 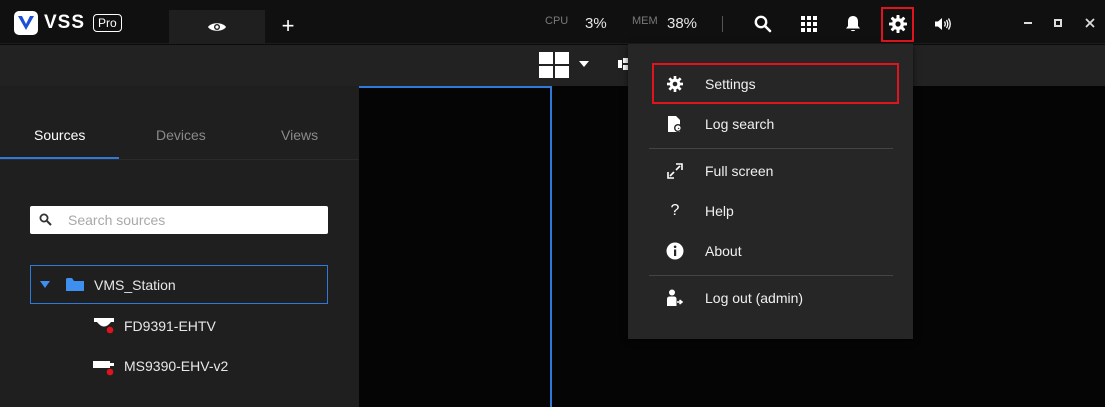 I want to click on menu-item-about: About, so click(x=770, y=251).